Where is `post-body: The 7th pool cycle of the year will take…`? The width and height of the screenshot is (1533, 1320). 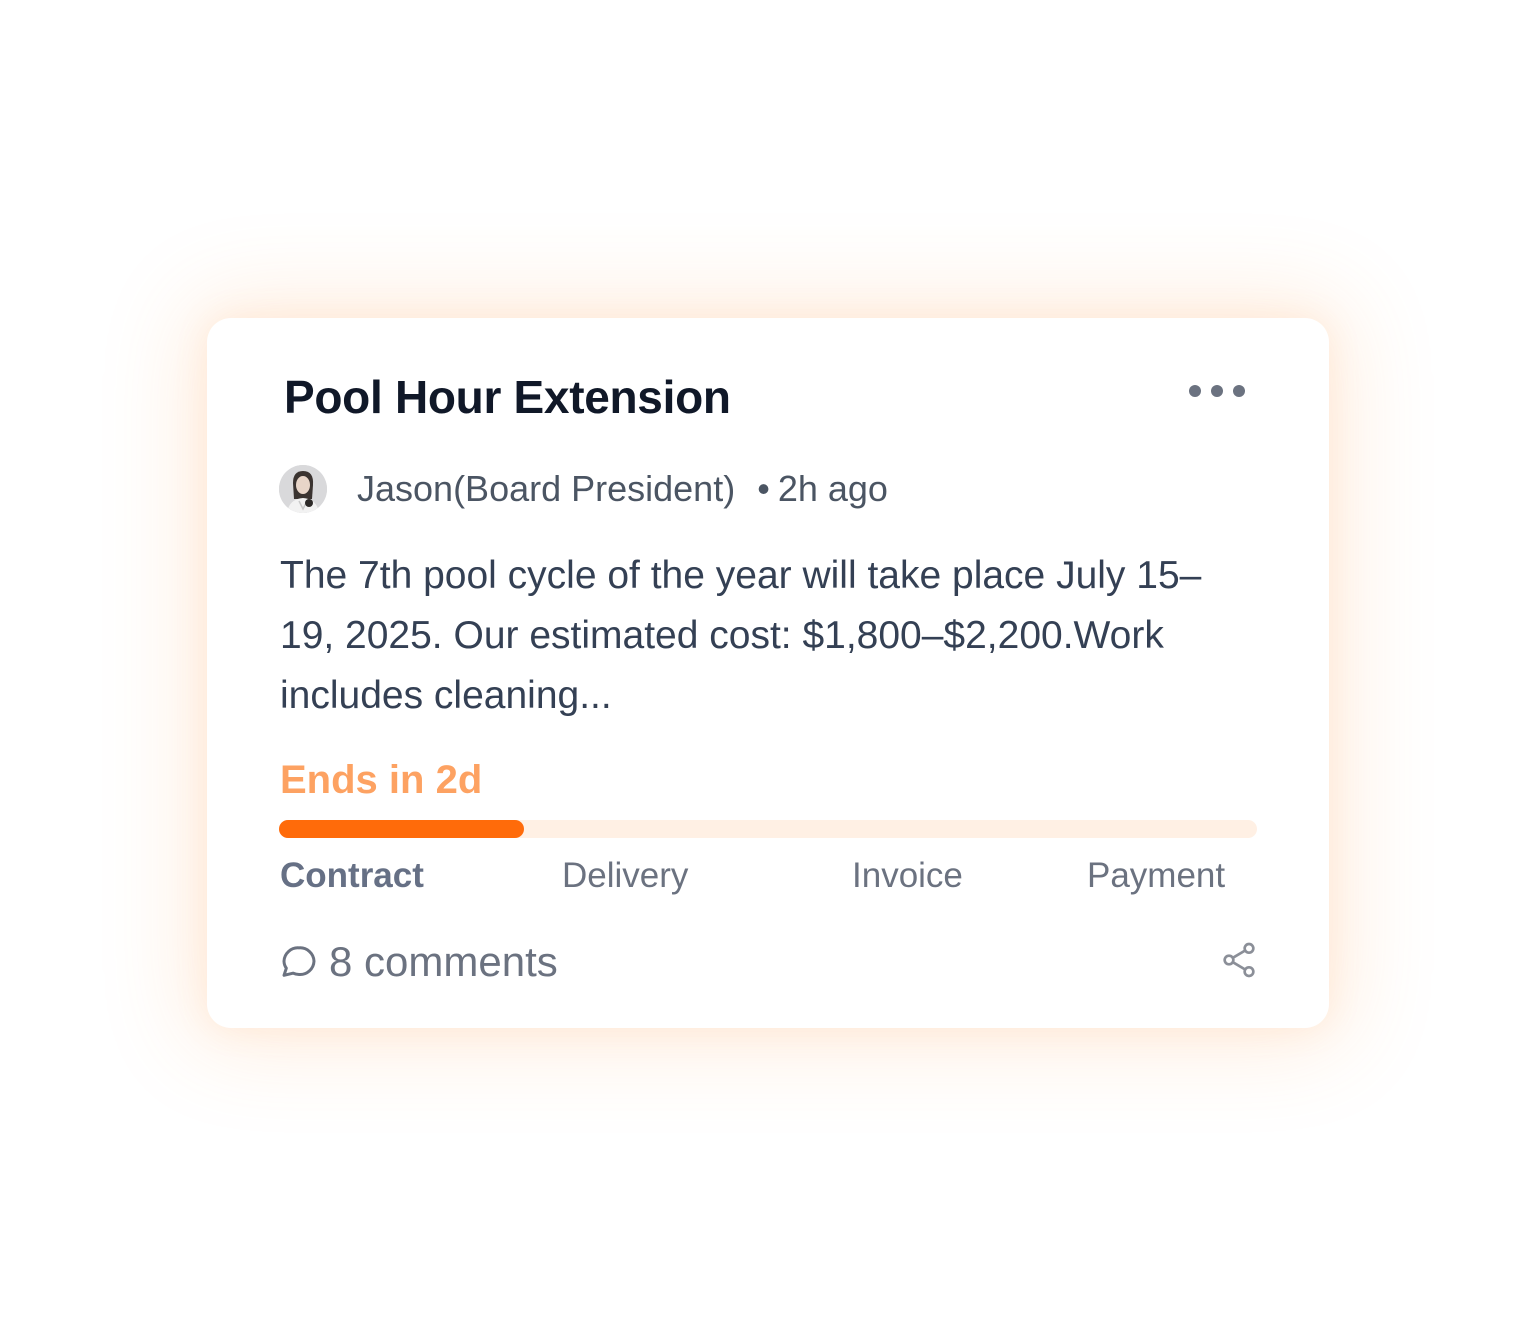
post-body: The 7th pool cycle of the year will take… is located at coordinates (760, 636).